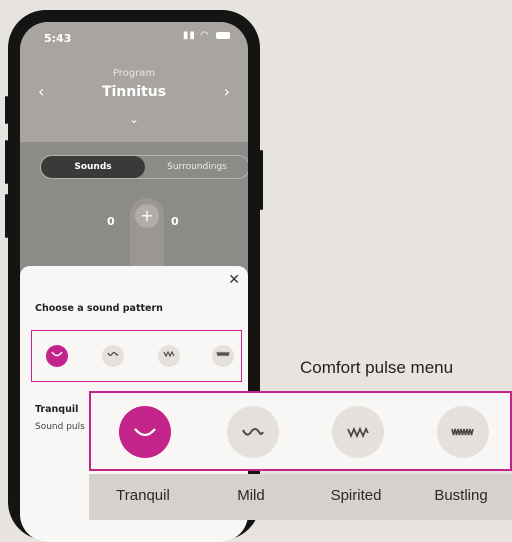 The width and height of the screenshot is (512, 542). Describe the element at coordinates (60, 427) in the screenshot. I see `selected-pattern-description: Sound puls` at that location.